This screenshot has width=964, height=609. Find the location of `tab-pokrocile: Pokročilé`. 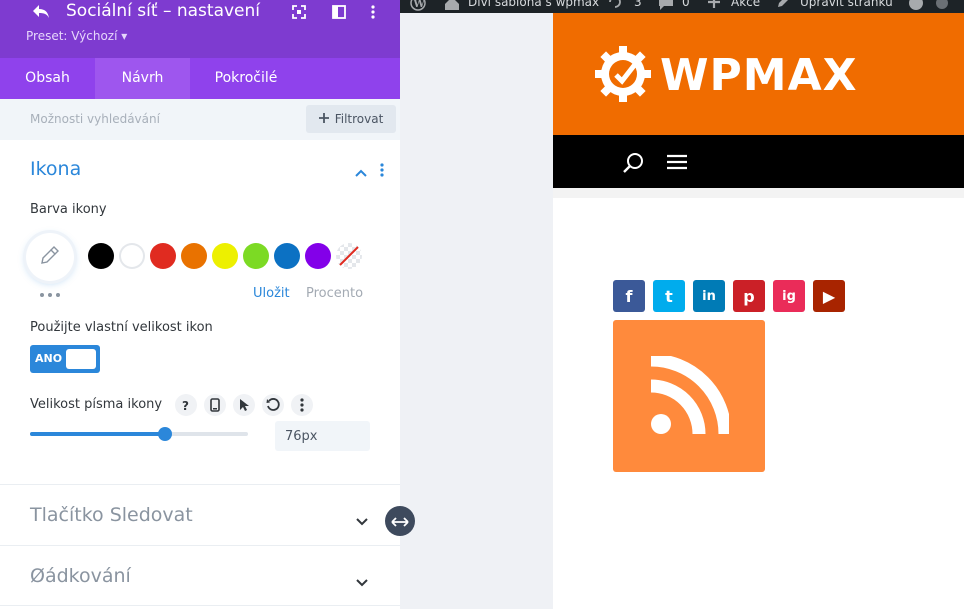

tab-pokrocile: Pokročilé is located at coordinates (246, 78).